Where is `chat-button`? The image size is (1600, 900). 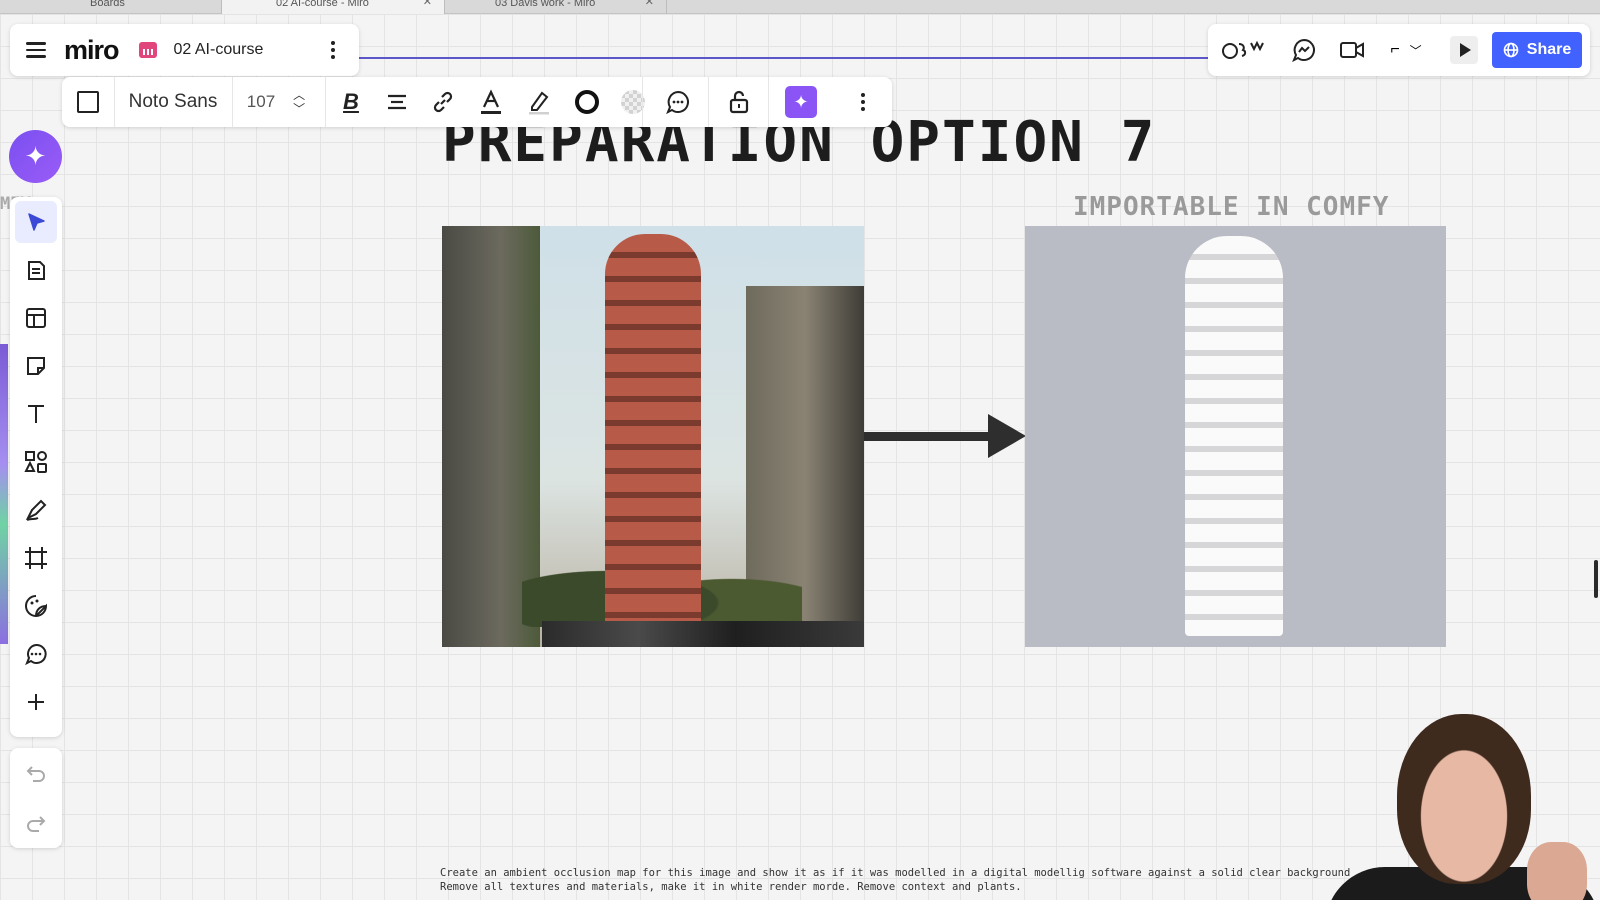 chat-button is located at coordinates (1304, 50).